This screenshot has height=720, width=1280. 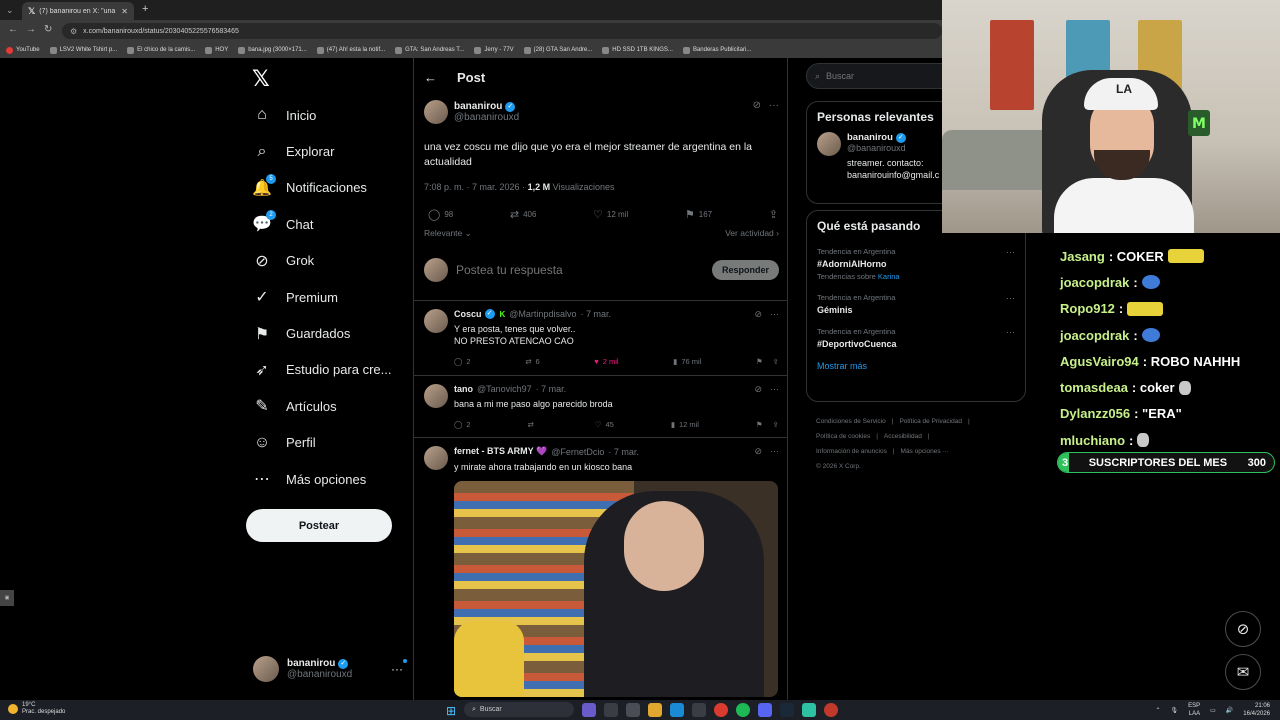 What do you see at coordinates (330, 669) in the screenshot?
I see `account-switcher: bananirou ✓ @bananirouxd ···` at bounding box center [330, 669].